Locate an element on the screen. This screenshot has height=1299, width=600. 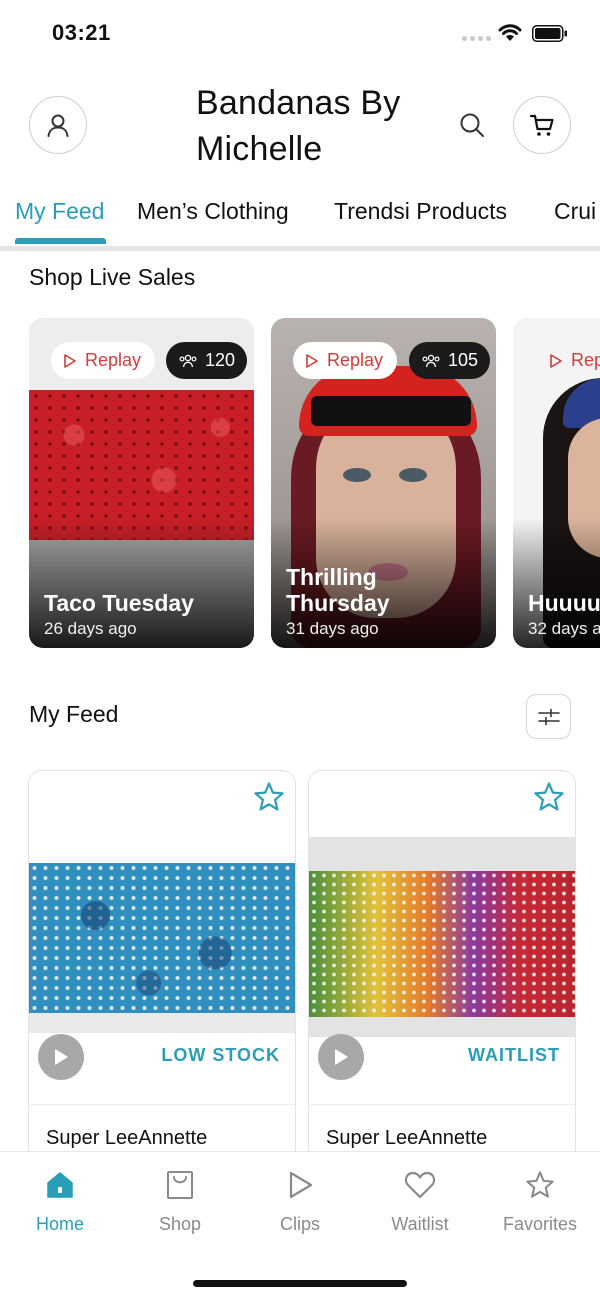
product-card: LOW STOCK Super LeeAnnette is located at coordinates (162, 970).